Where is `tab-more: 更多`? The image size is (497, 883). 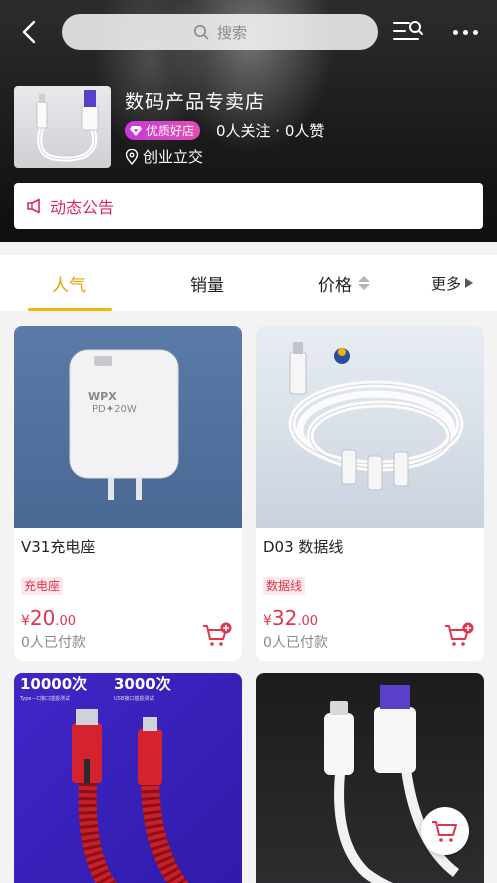 tab-more: 更多 is located at coordinates (452, 283).